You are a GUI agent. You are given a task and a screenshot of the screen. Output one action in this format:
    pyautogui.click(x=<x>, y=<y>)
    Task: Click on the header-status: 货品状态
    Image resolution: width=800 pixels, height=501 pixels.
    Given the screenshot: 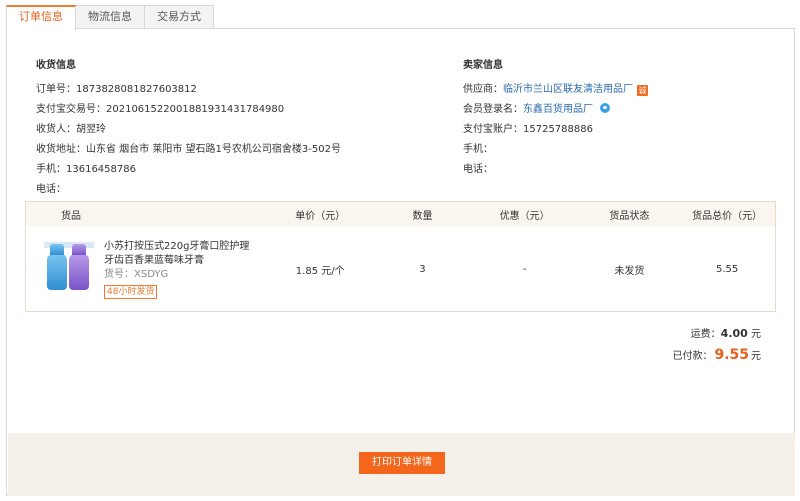 What is the action you would take?
    pyautogui.click(x=629, y=216)
    